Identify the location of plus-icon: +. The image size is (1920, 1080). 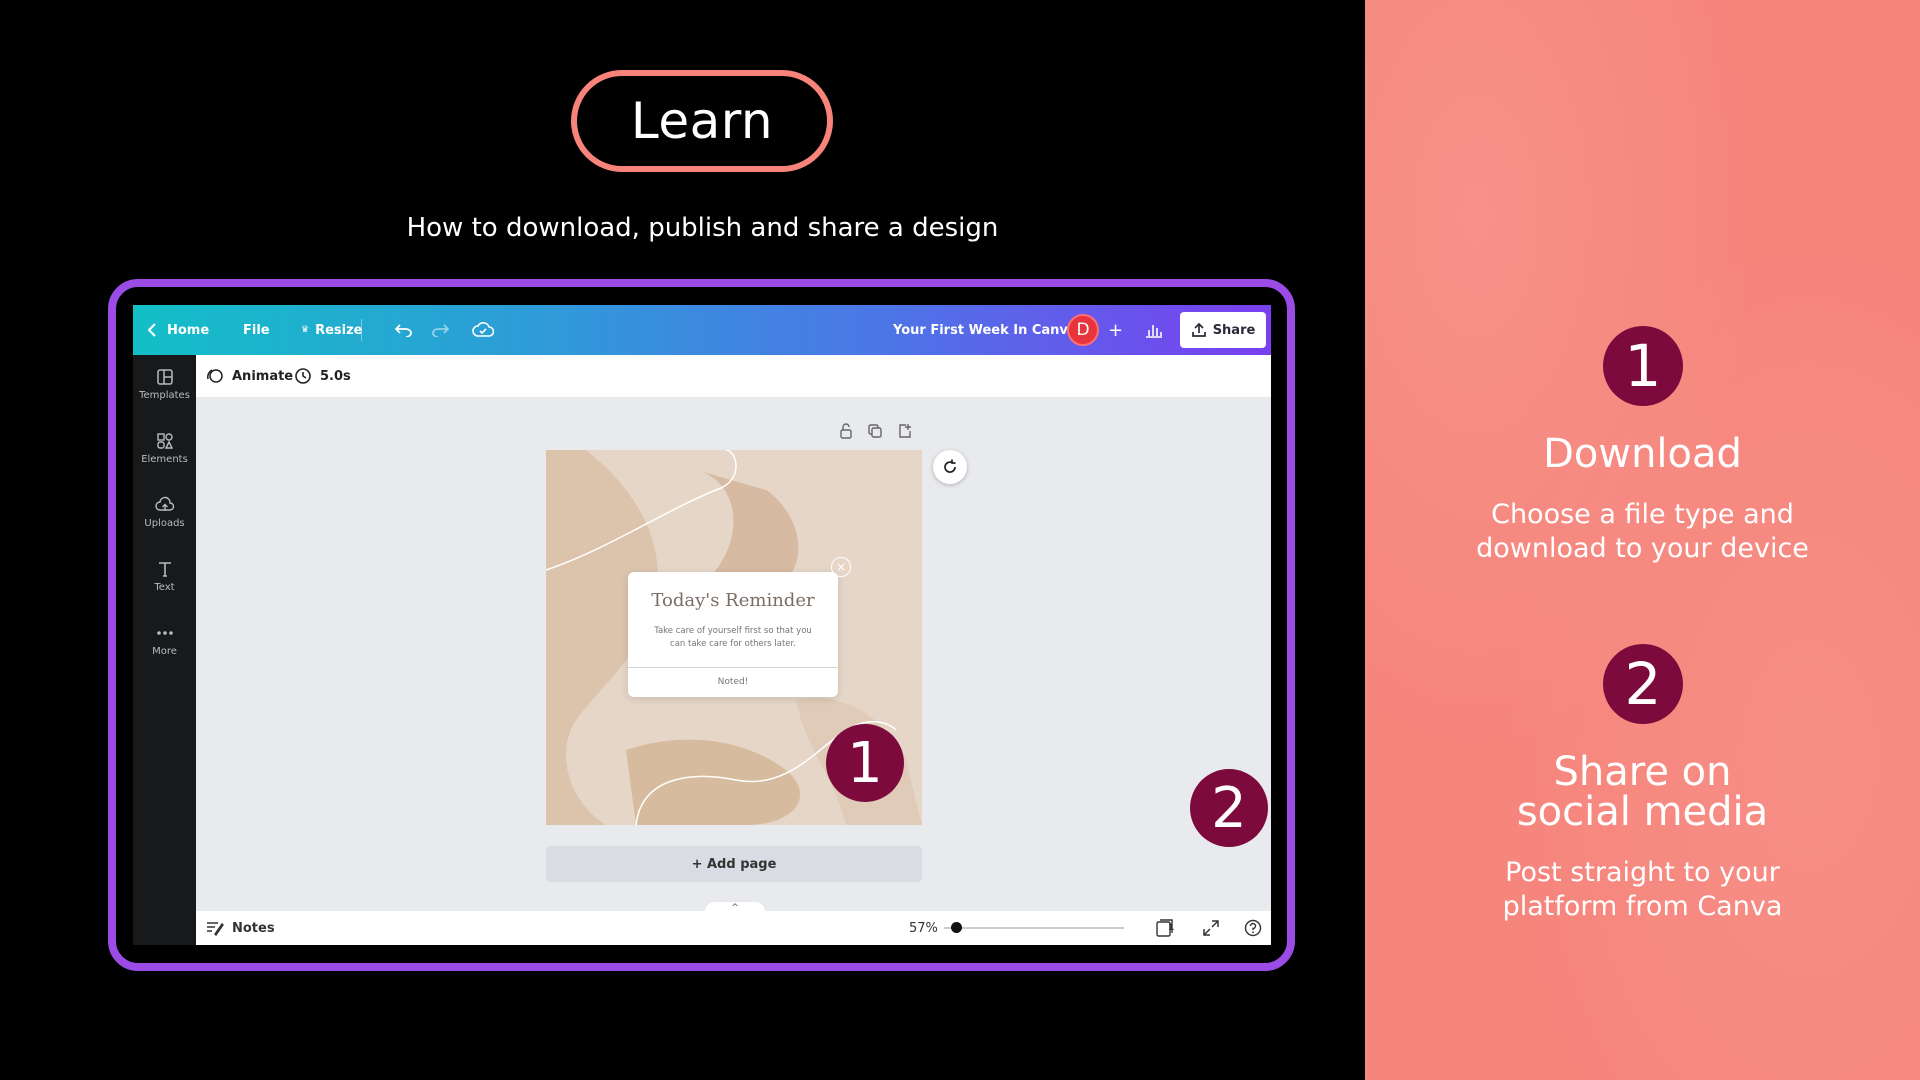
(1116, 330).